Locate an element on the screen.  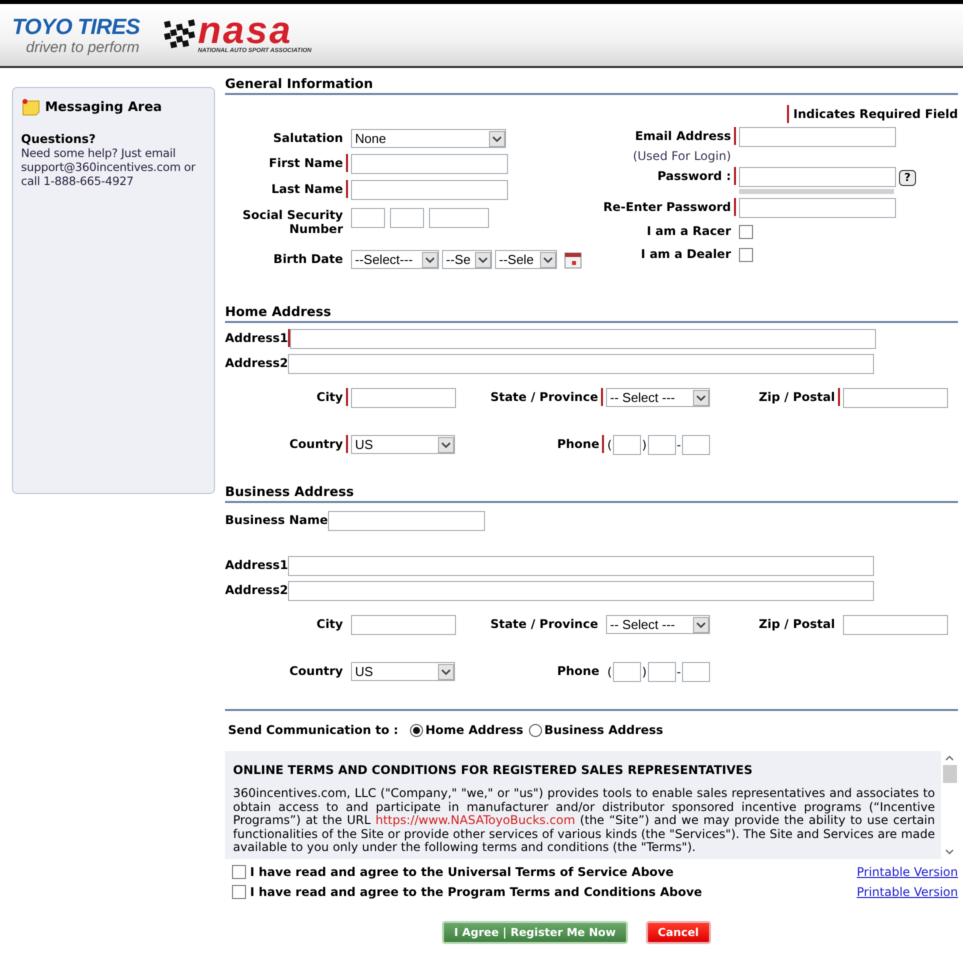
brand-tagline: driven to perform is located at coordinates (83, 47).